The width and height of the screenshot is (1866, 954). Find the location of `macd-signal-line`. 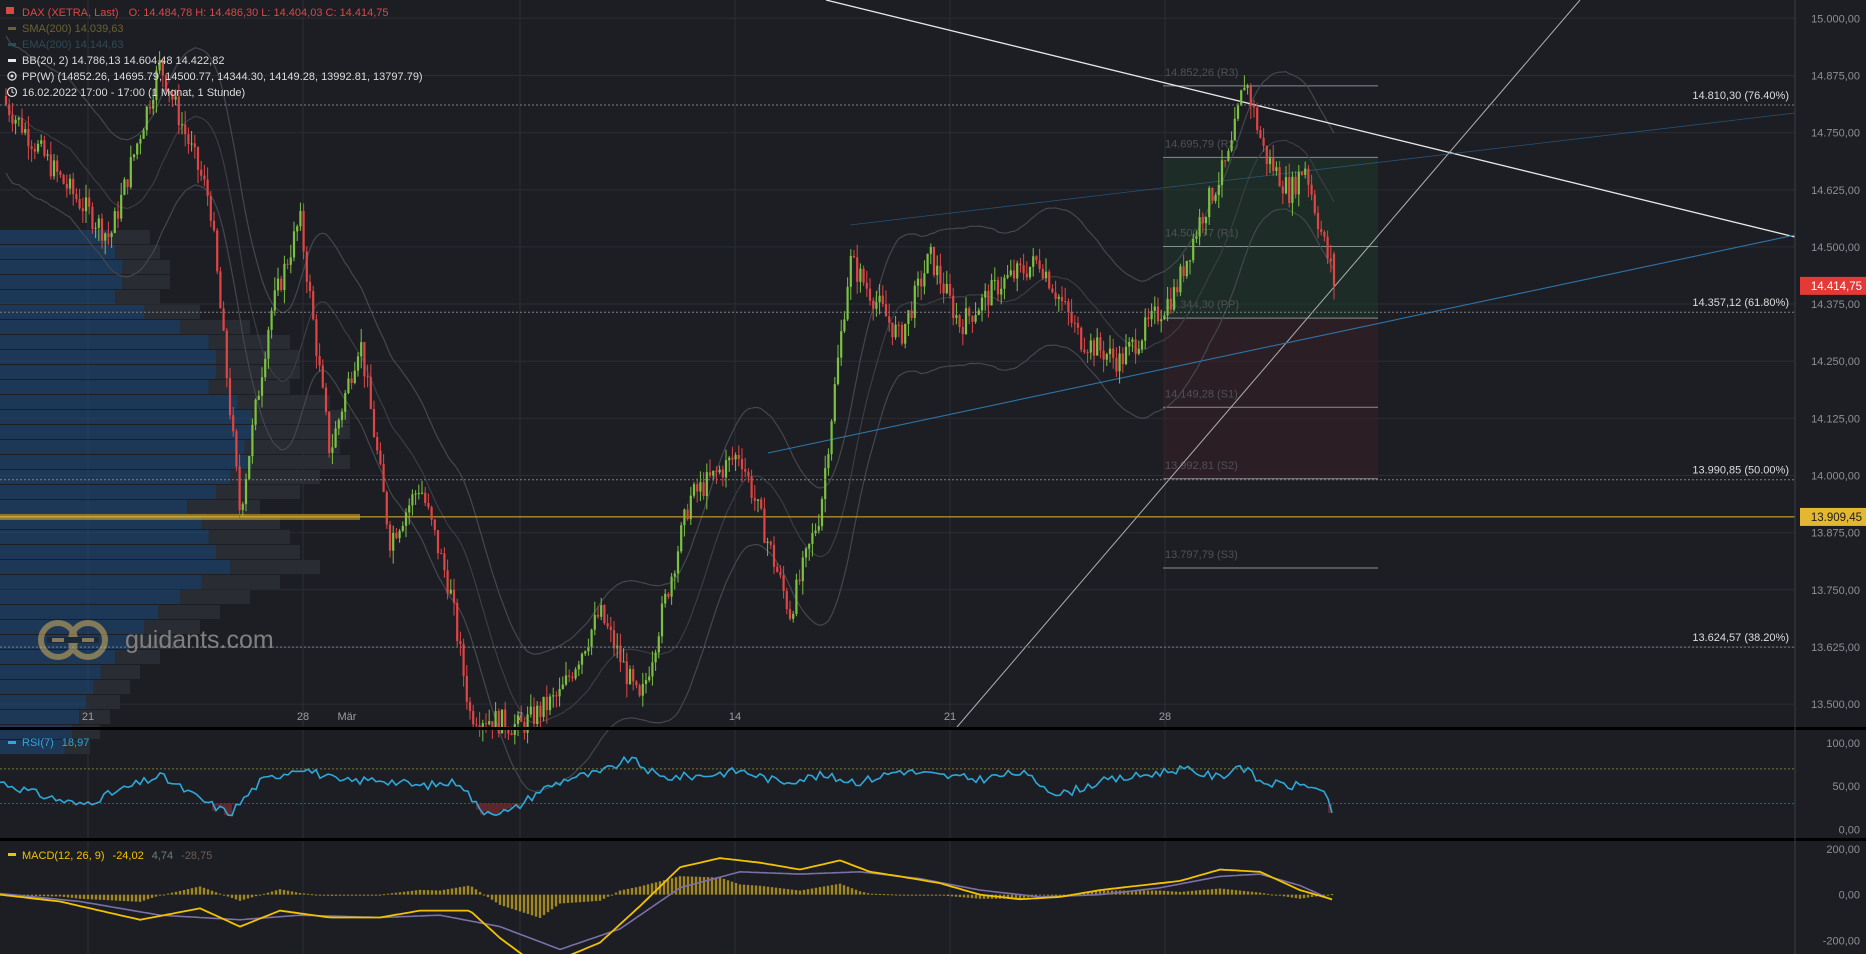

macd-signal-line is located at coordinates (666, 910).